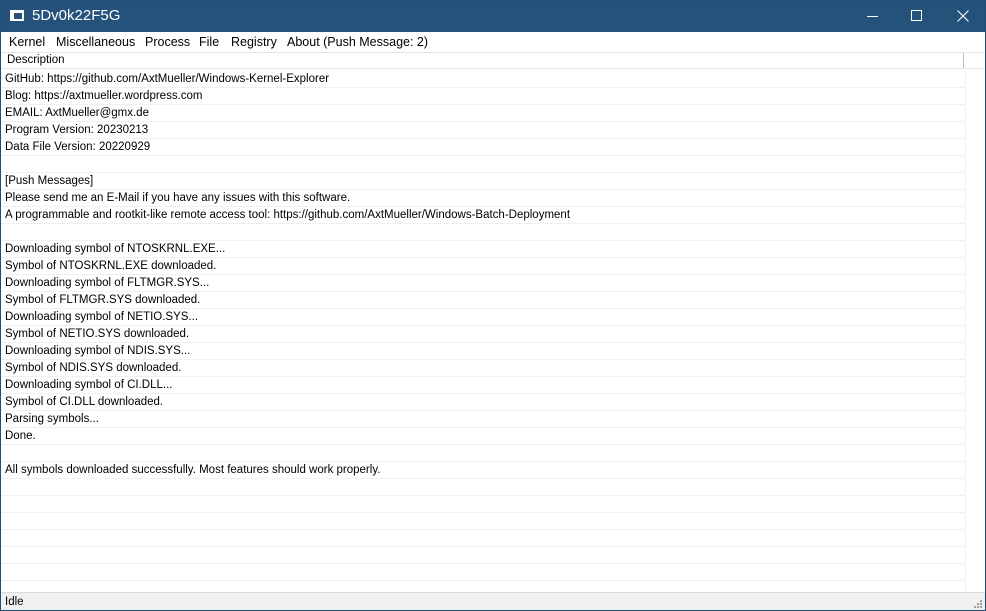  I want to click on list-item: EMAIL: AxtMueller@gmx.de, so click(483, 113).